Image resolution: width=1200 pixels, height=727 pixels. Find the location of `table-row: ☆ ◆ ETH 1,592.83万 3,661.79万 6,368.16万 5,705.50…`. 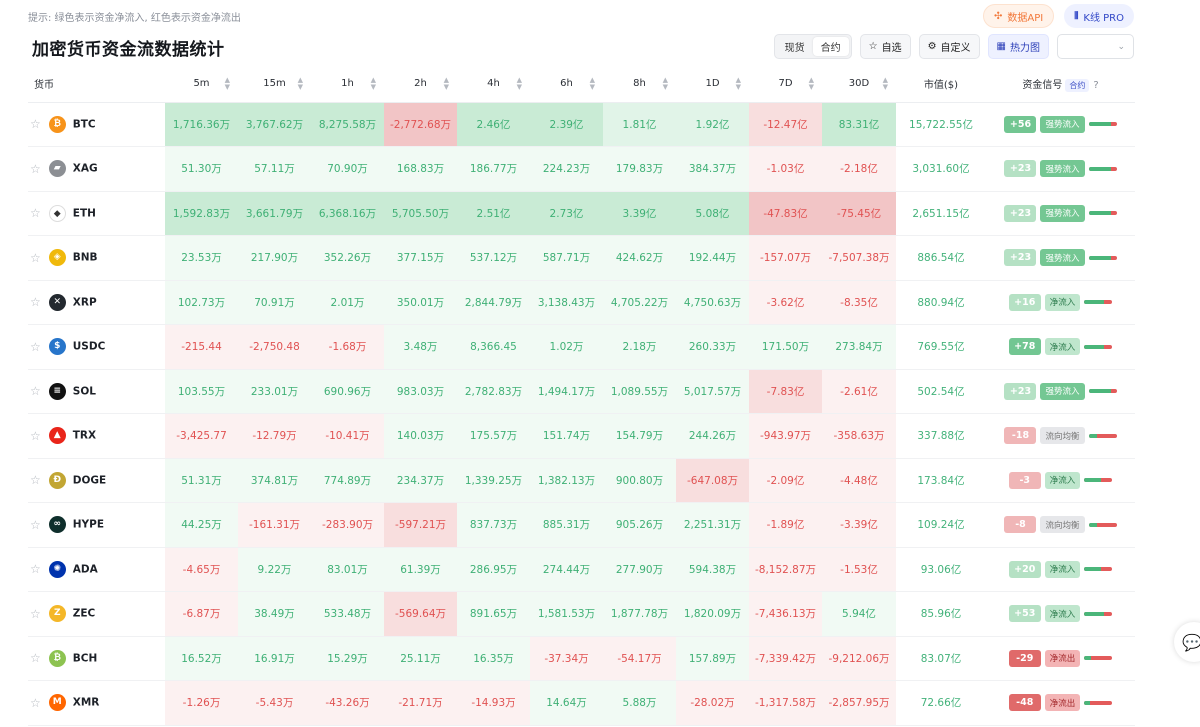

table-row: ☆ ◆ ETH 1,592.83万 3,661.79万 6,368.16万 5,705.50… is located at coordinates (581, 213).